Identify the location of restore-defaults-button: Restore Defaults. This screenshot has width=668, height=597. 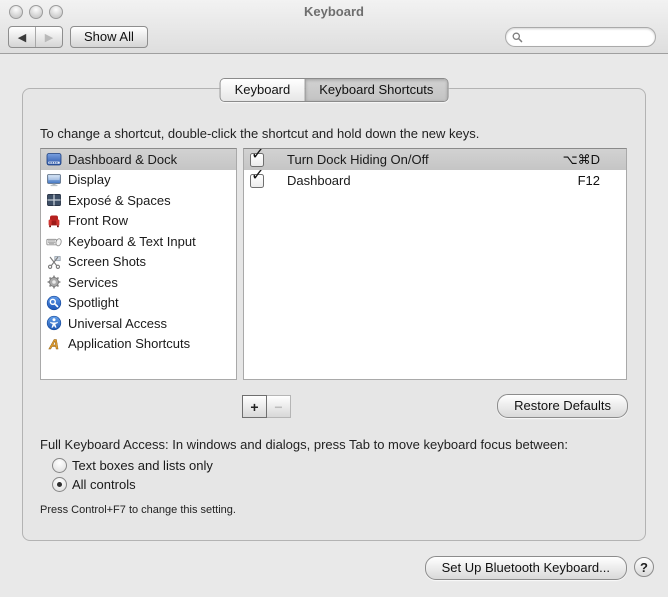
(562, 406).